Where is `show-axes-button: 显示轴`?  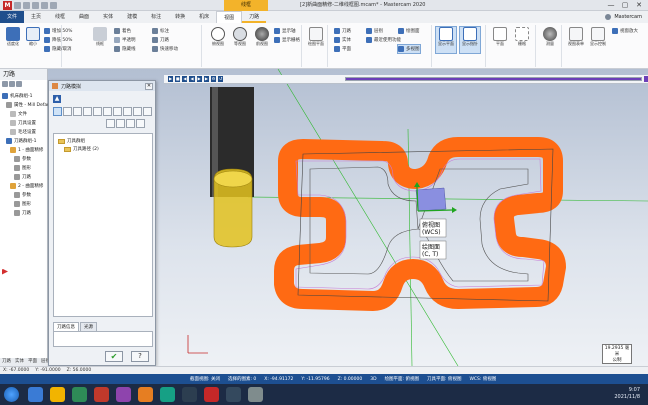 show-axes-button: 显示轴 is located at coordinates (285, 31).